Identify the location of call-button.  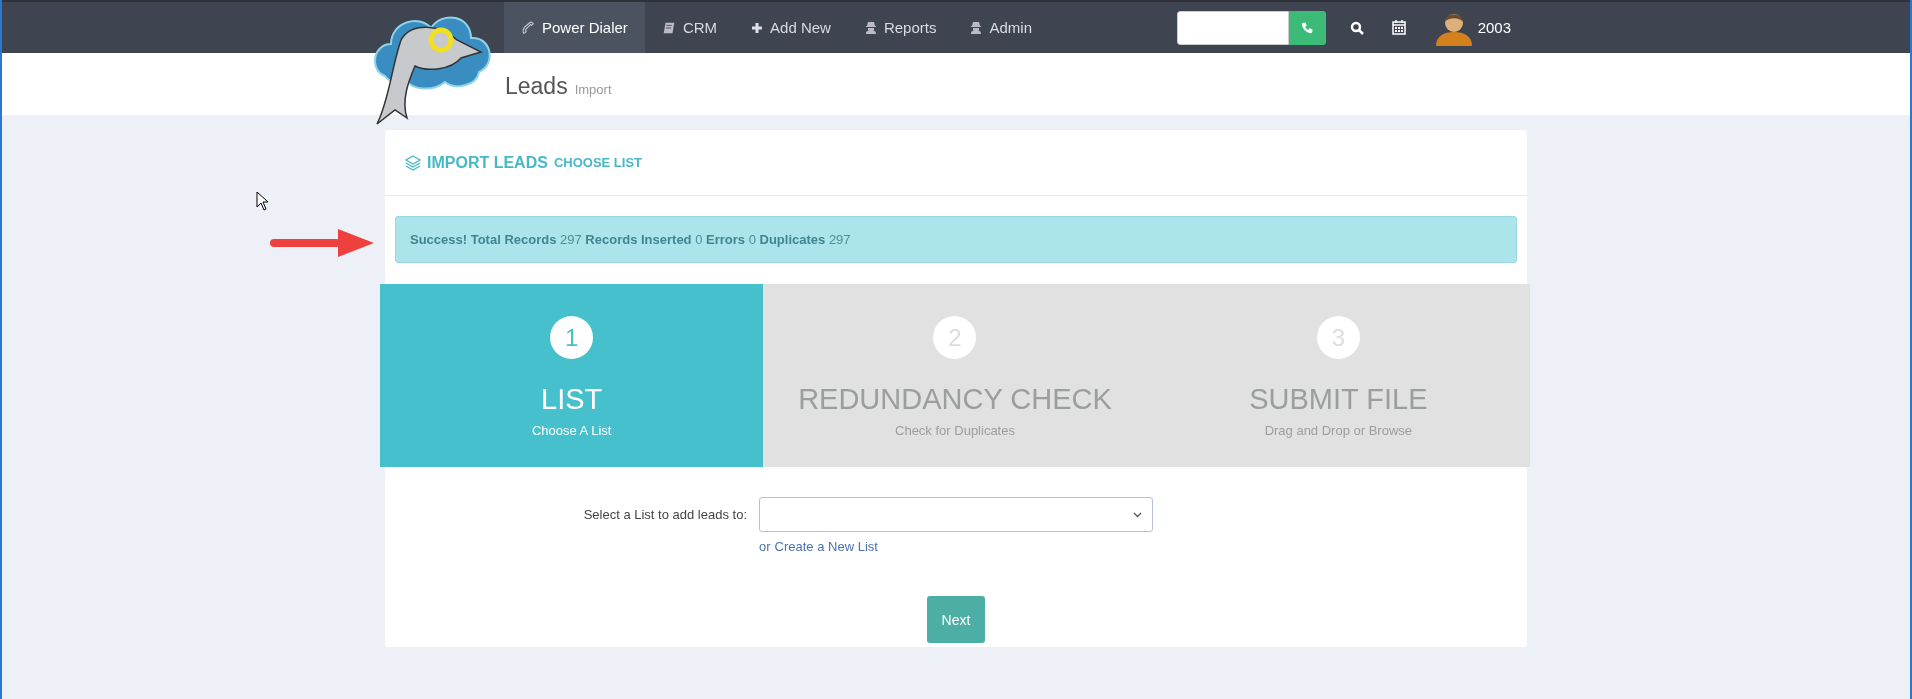
(1307, 27).